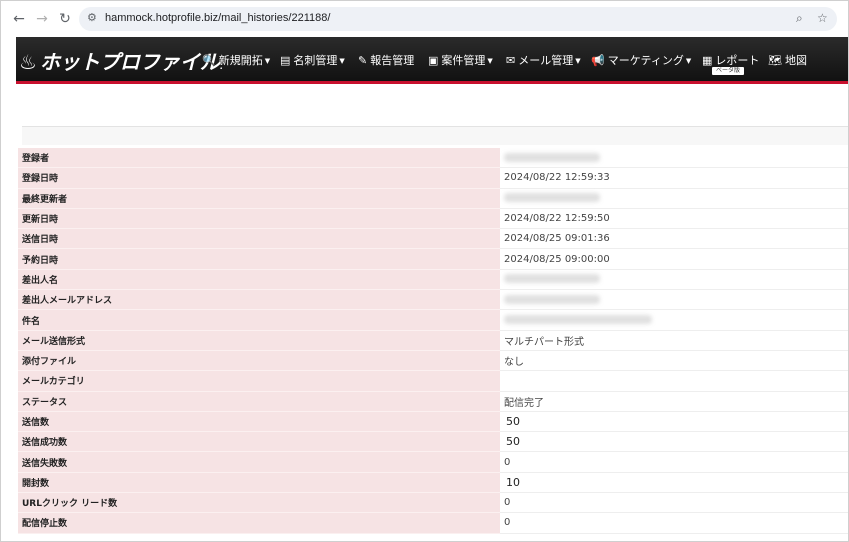  Describe the element at coordinates (259, 239) in the screenshot. I see `field-label: 送信日時` at that location.